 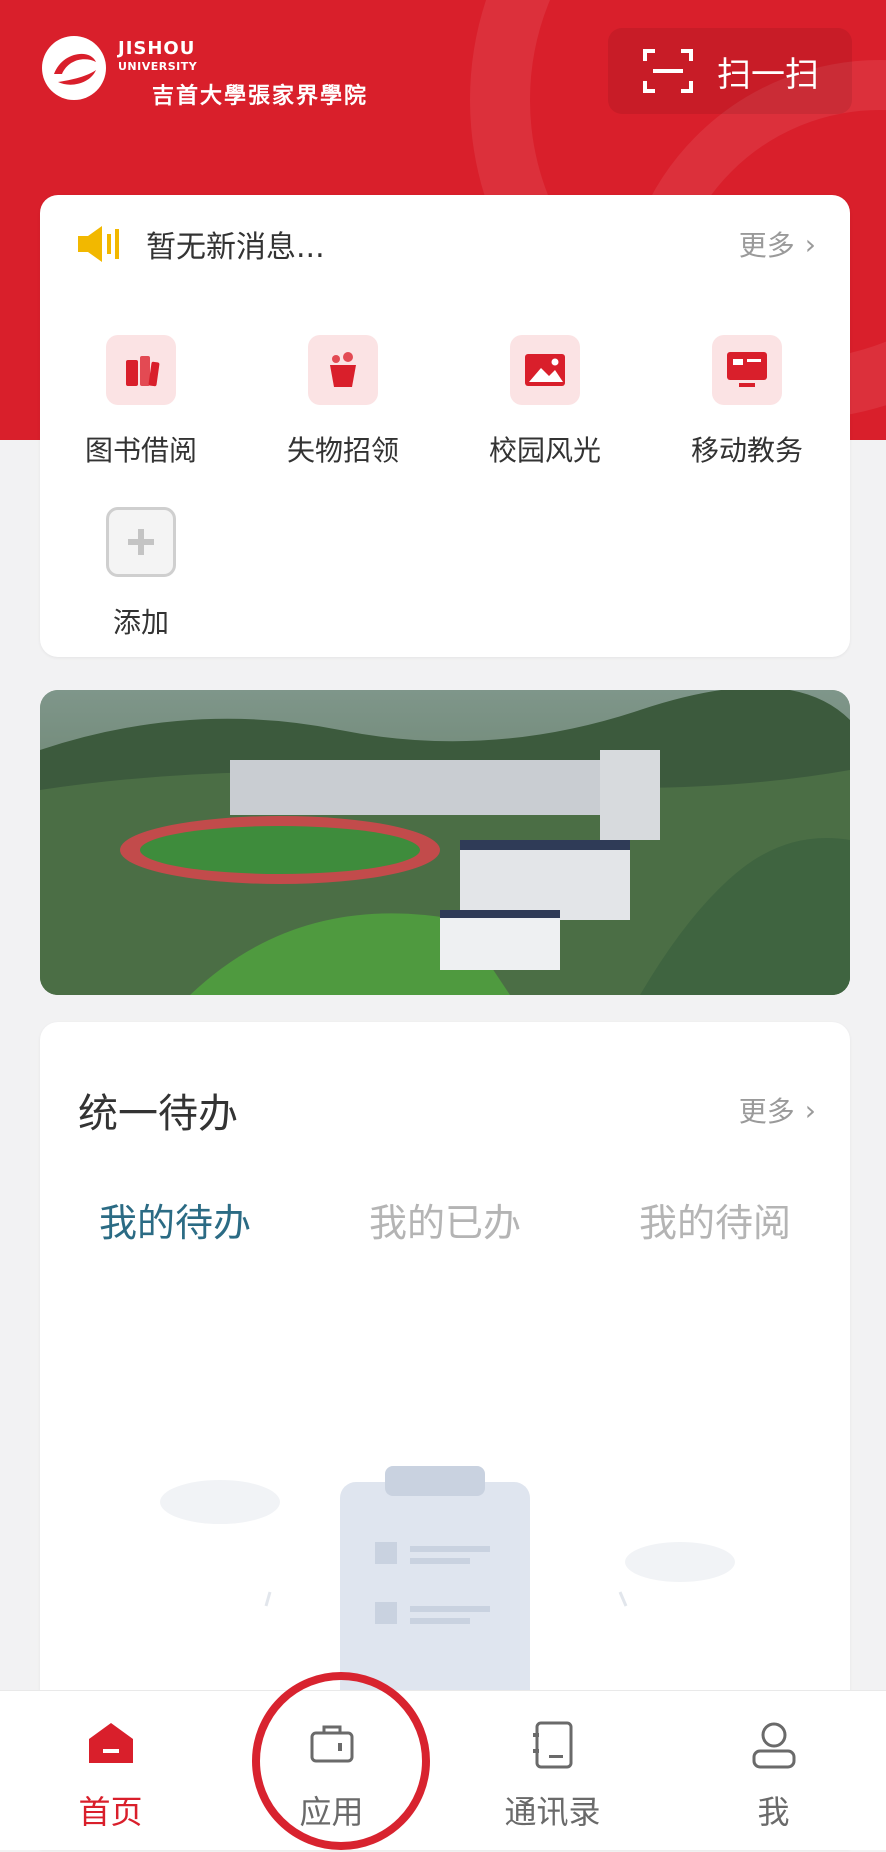 I want to click on quick-app-campus-scenery: 校园风光, so click(x=545, y=402).